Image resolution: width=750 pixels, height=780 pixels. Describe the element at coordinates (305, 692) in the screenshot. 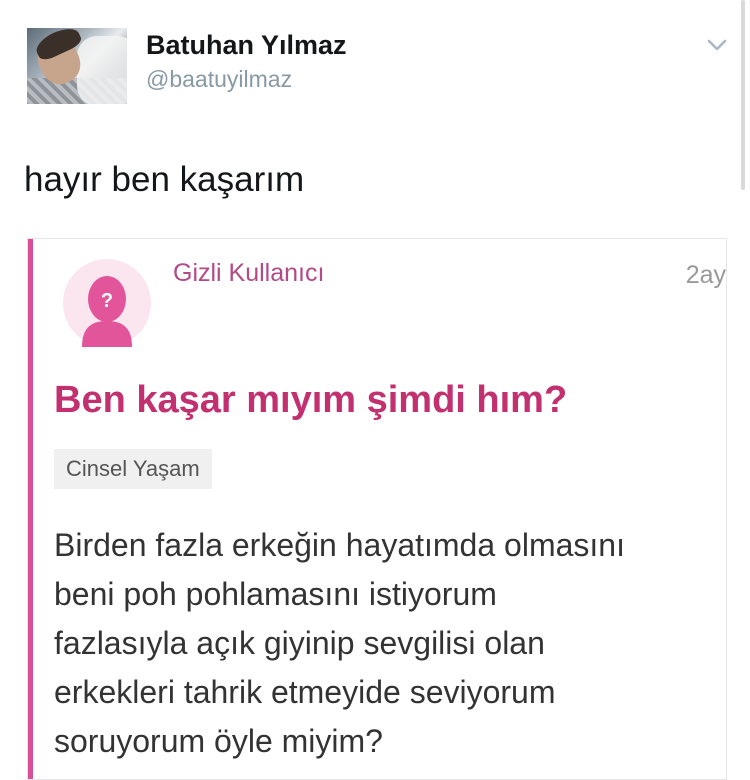

I see `post-body-line: erkekleri tahrik etmeyide seviyorum` at that location.